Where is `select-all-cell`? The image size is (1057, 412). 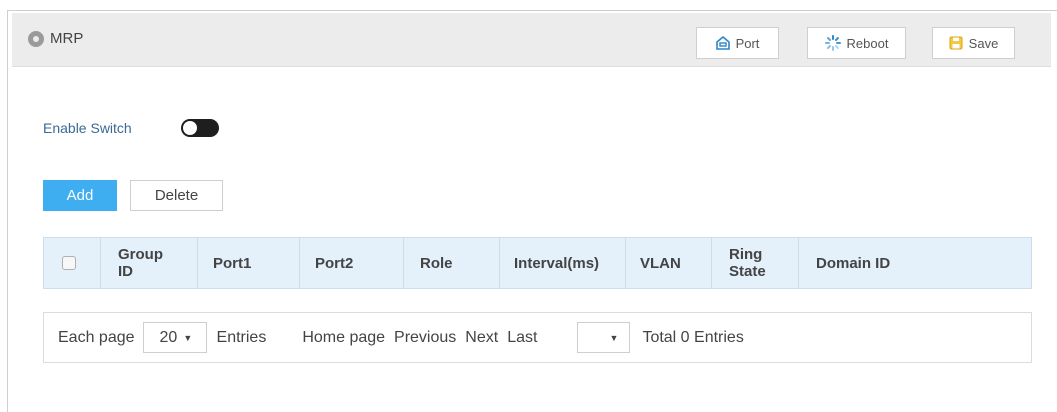
select-all-cell is located at coordinates (72, 263).